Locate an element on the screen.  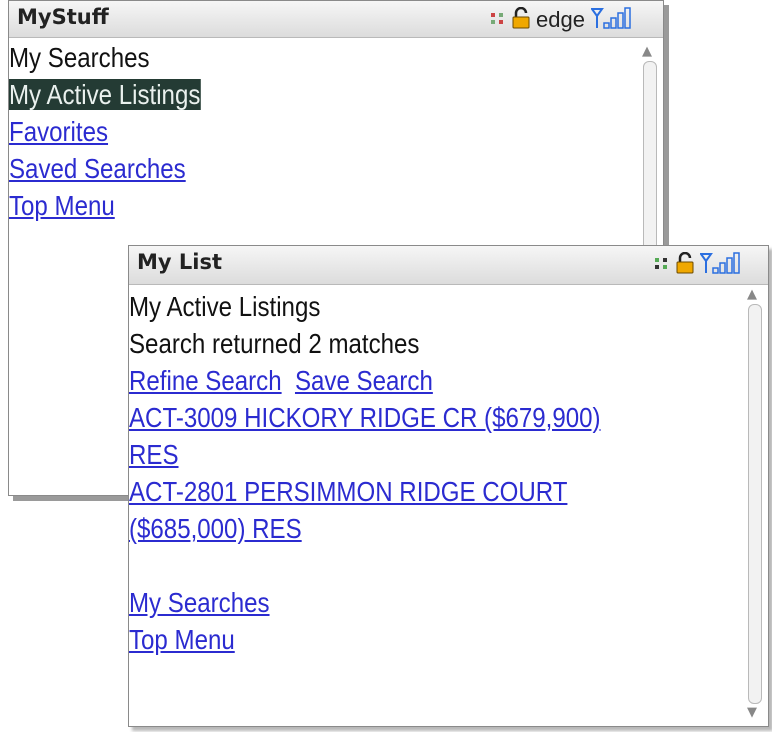
menu-item-my-active-listings: My Active Listings is located at coordinates (105, 94).